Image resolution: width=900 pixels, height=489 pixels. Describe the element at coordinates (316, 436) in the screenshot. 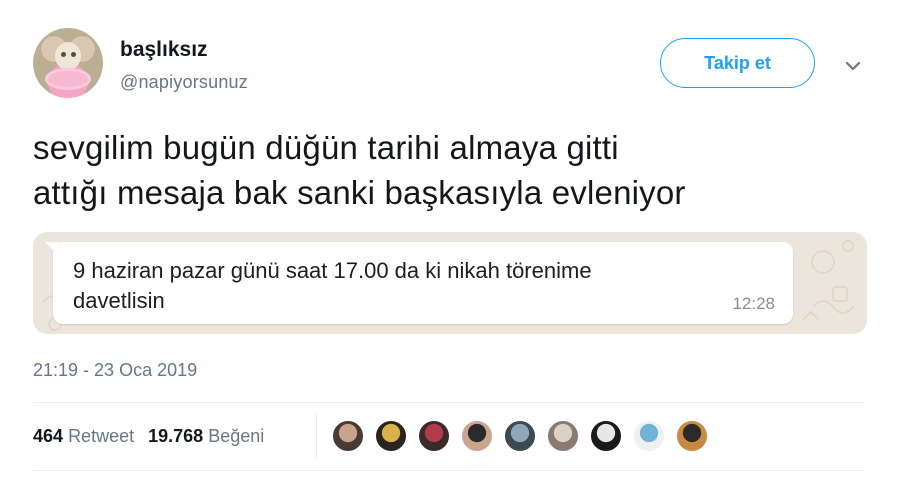

I see `stats-separator` at that location.